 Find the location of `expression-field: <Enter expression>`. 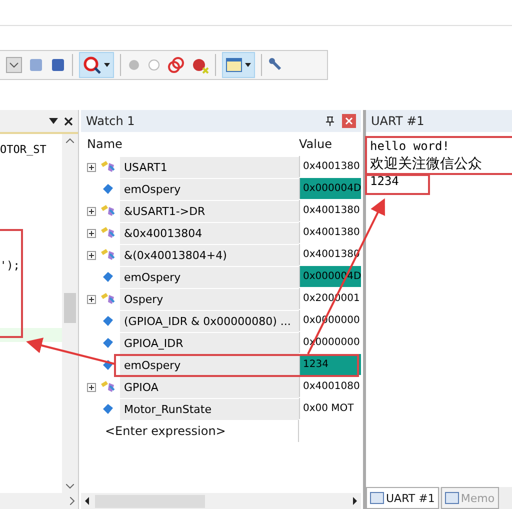

expression-field: <Enter expression> is located at coordinates (189, 431).